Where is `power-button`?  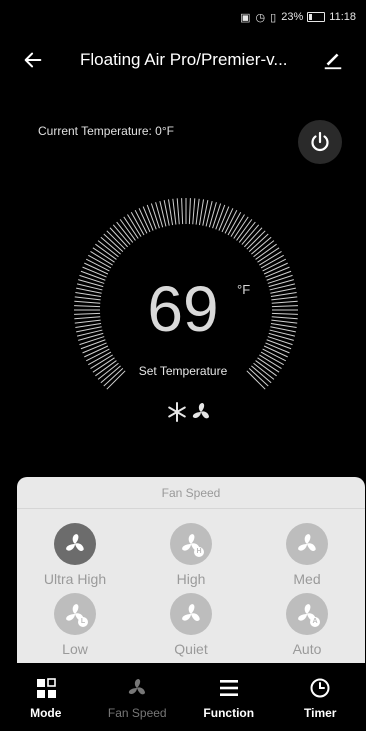 power-button is located at coordinates (320, 142).